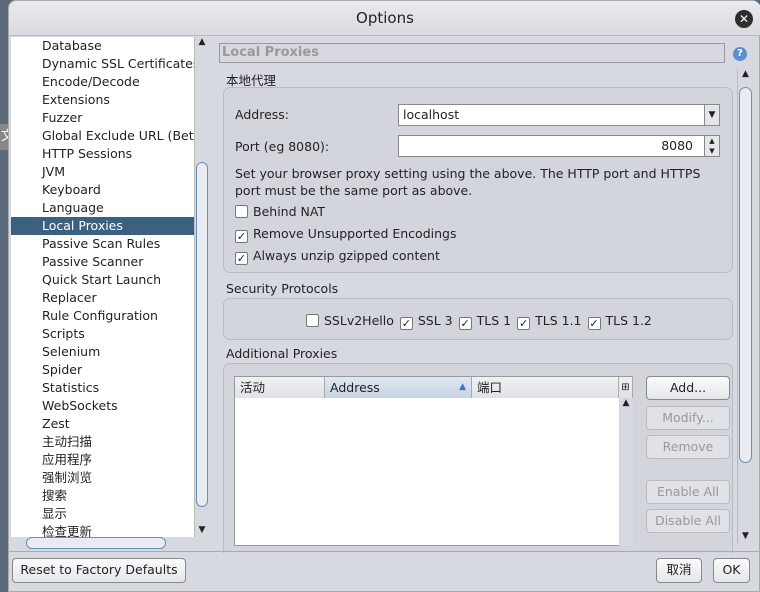 This screenshot has width=760, height=592. What do you see at coordinates (262, 114) in the screenshot?
I see `address-label: Address:` at bounding box center [262, 114].